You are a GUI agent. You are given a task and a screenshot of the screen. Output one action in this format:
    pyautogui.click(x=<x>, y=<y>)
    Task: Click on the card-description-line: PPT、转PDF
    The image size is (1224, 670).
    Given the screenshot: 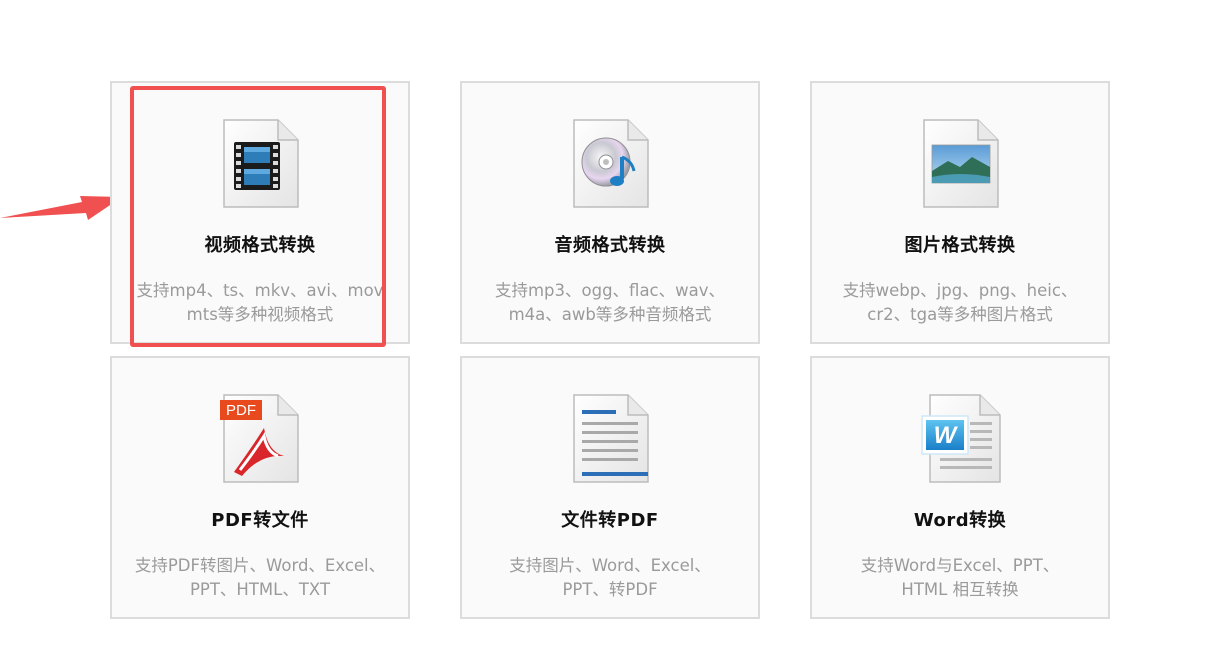 What is the action you would take?
    pyautogui.click(x=610, y=589)
    